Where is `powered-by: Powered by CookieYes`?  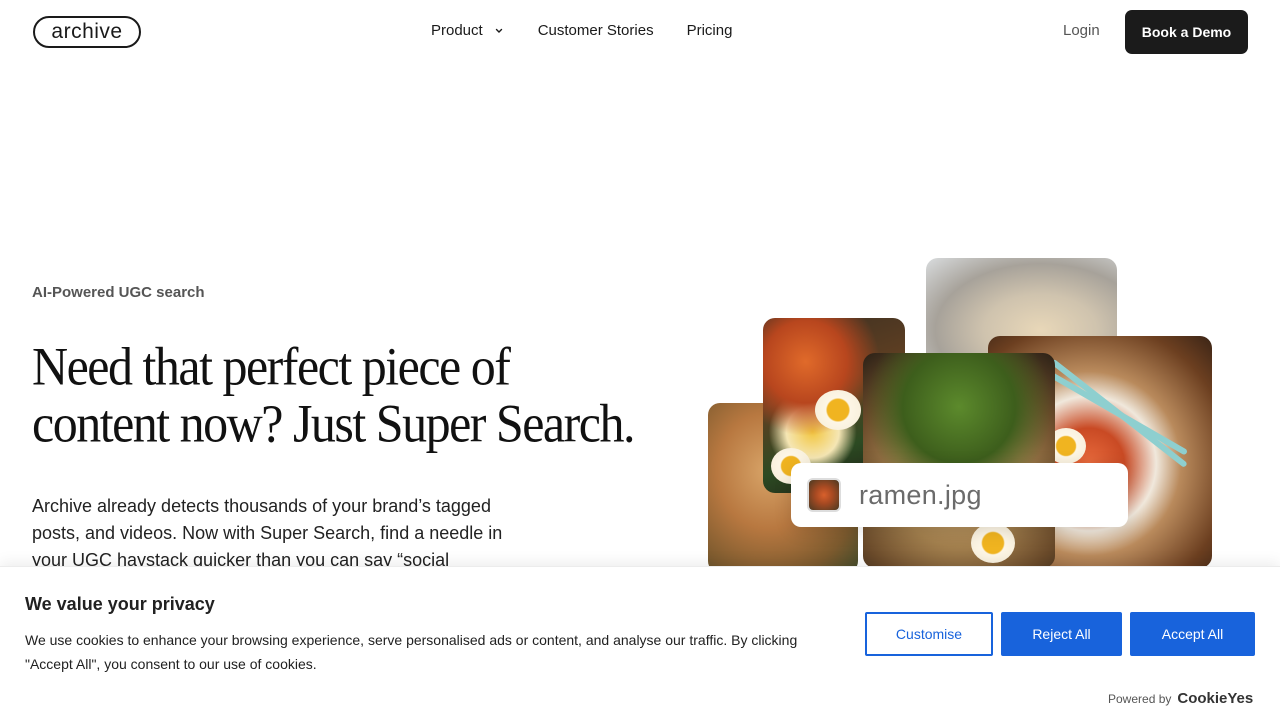
powered-by: Powered by CookieYes is located at coordinates (1180, 698).